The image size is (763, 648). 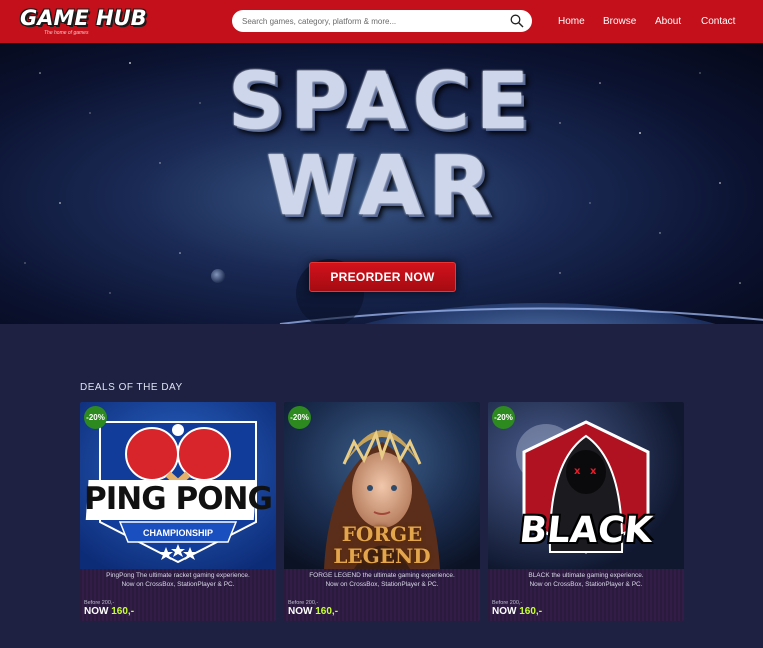 I want to click on cover-subtitle-pingpong: CHAMPIONSHIP, so click(x=177, y=533).